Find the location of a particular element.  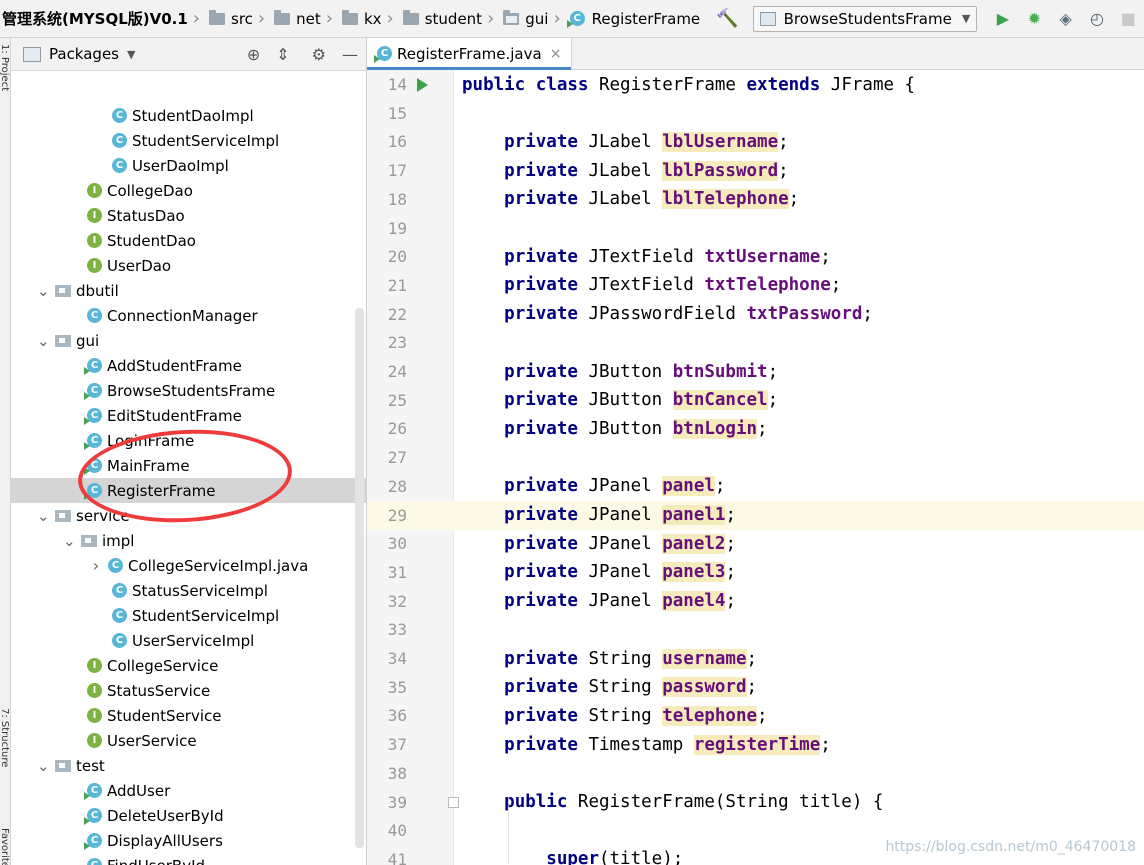

run-gutter-icon is located at coordinates (422, 84).